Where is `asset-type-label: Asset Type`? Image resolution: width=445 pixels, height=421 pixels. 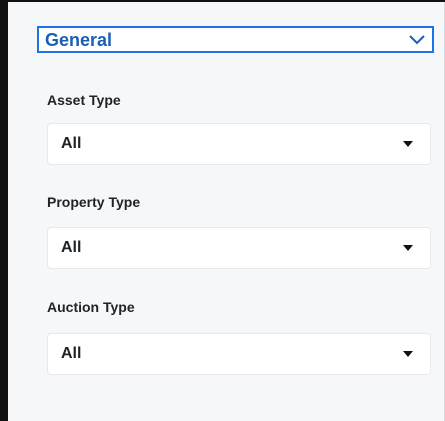
asset-type-label: Asset Type is located at coordinates (84, 100).